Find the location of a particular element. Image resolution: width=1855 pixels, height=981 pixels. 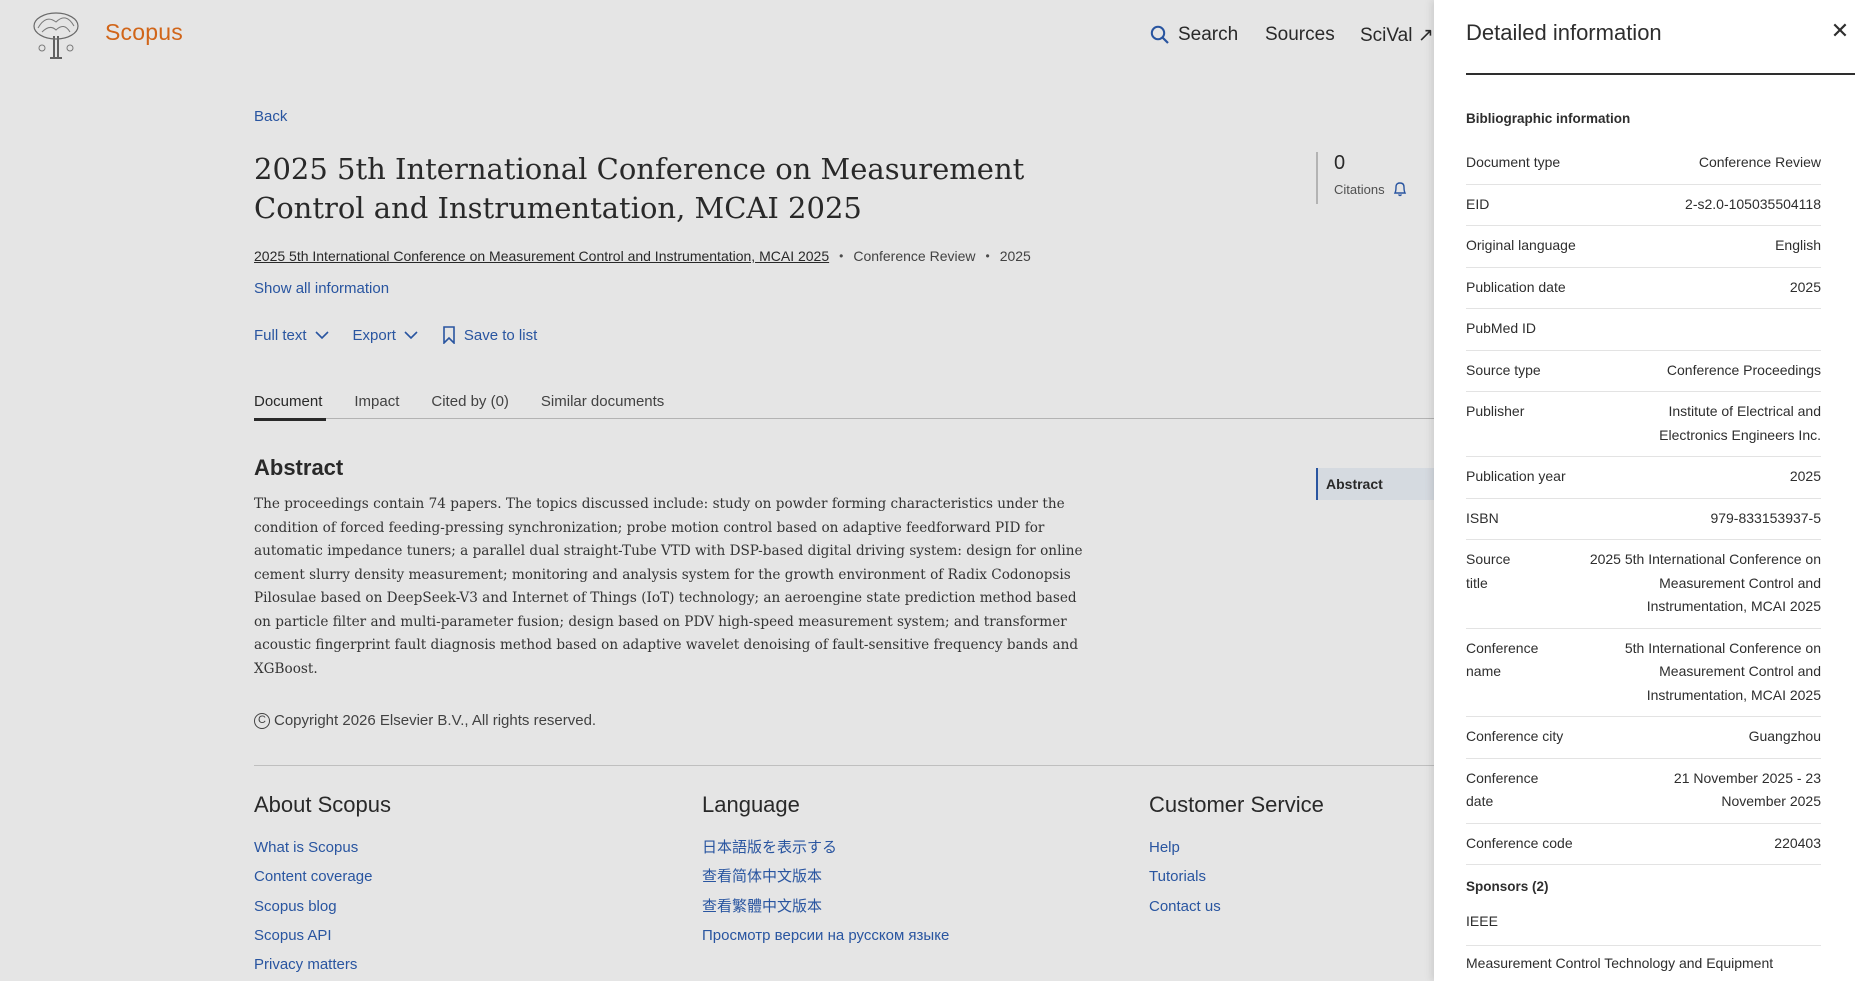

detail-row: Conference code 220403 is located at coordinates (1643, 844).